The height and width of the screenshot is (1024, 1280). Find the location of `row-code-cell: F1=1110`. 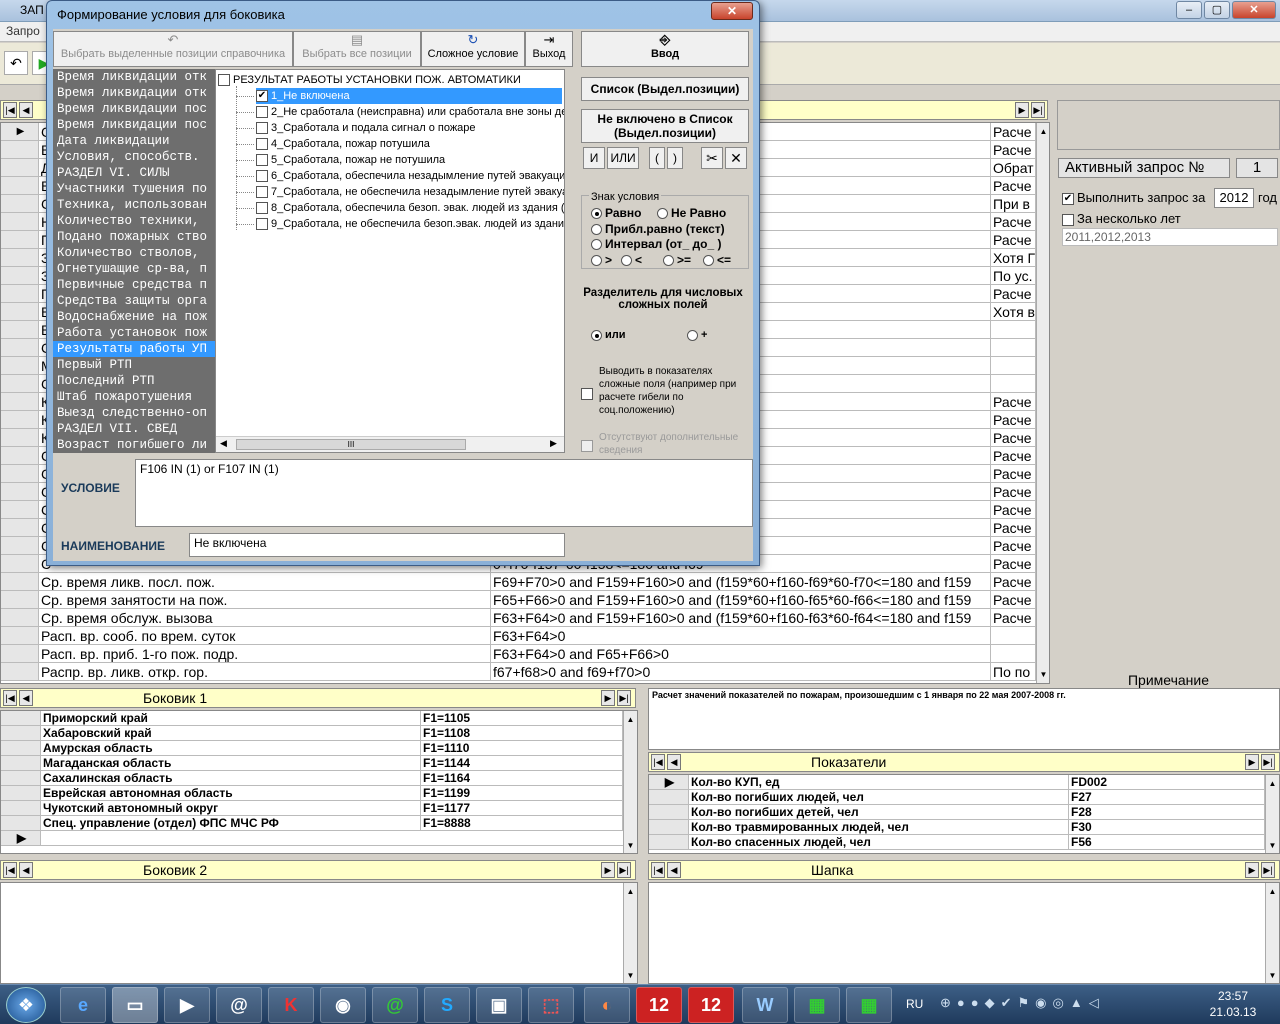

row-code-cell: F1=1110 is located at coordinates (522, 748).